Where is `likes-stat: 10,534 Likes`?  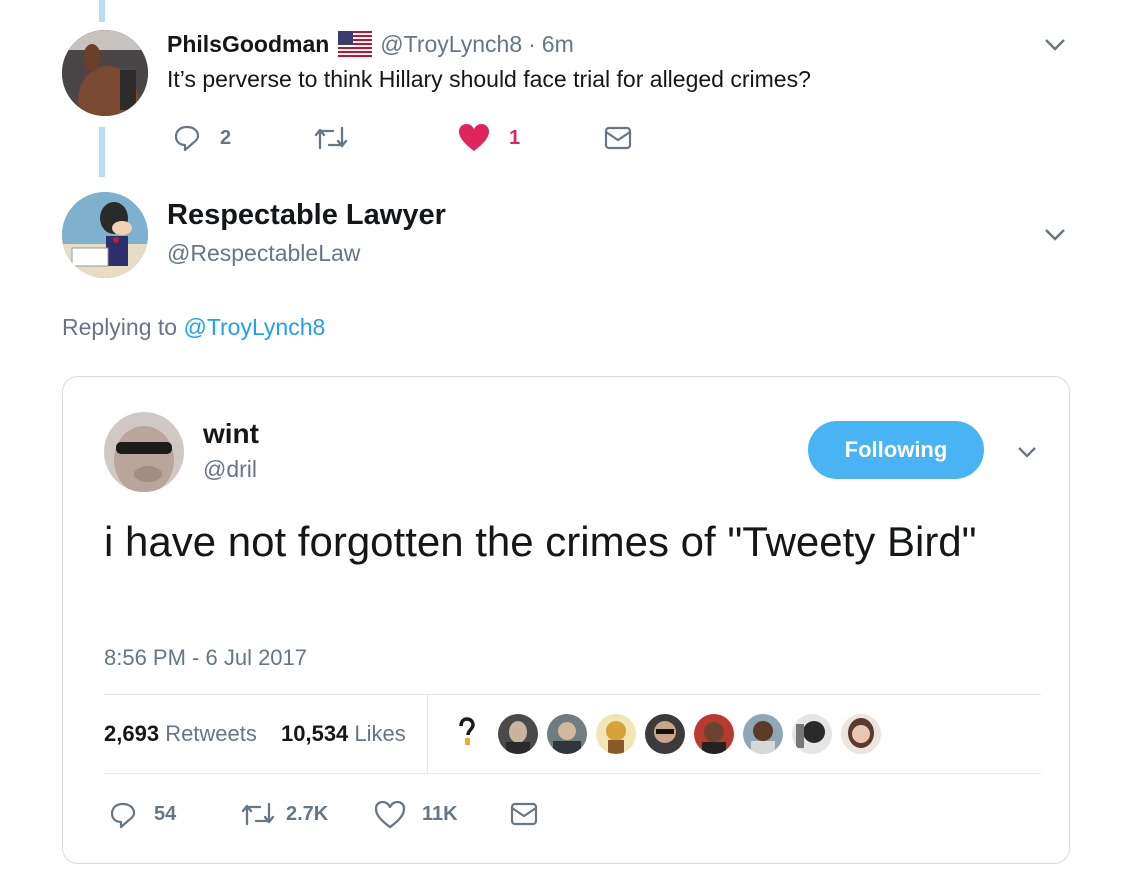
likes-stat: 10,534 Likes is located at coordinates (343, 734).